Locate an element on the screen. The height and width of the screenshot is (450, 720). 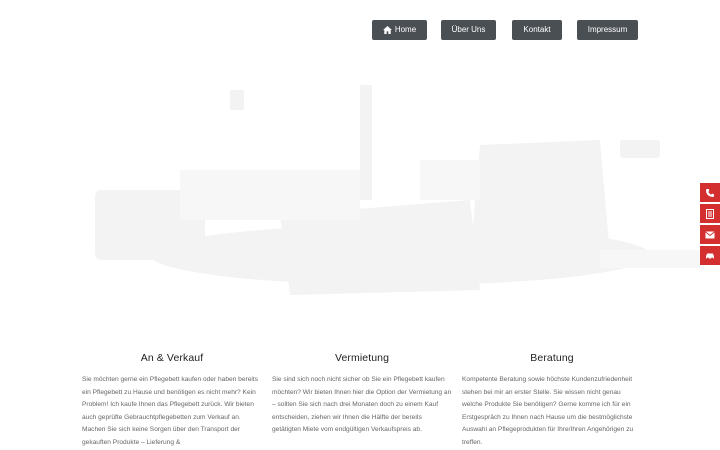
nav-home-label: Home is located at coordinates (405, 29).